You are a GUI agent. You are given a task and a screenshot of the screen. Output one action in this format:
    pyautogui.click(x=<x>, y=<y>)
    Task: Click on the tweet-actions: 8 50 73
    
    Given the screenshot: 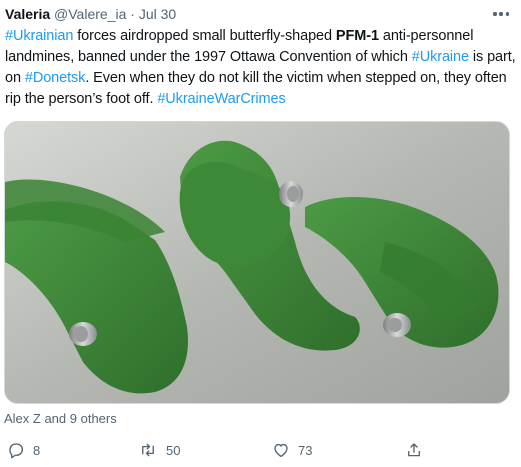 What is the action you would take?
    pyautogui.click(x=260, y=450)
    